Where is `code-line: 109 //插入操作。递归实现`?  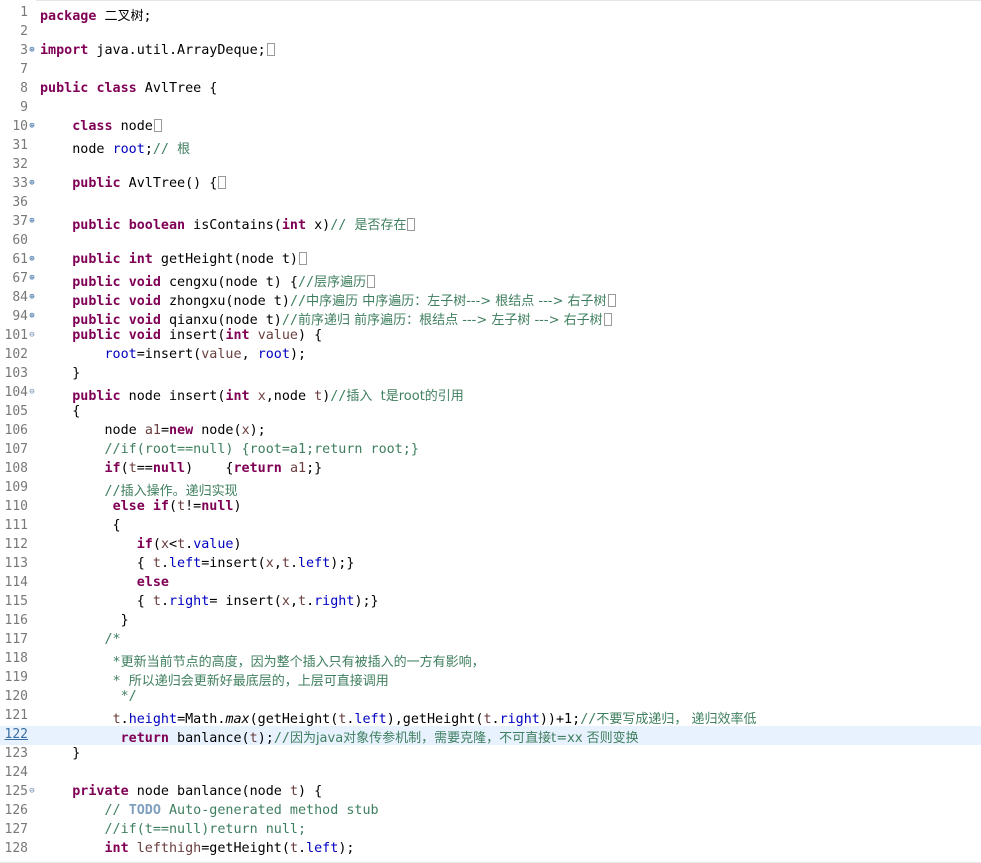 code-line: 109 //插入操作。递归实现 is located at coordinates (490, 489).